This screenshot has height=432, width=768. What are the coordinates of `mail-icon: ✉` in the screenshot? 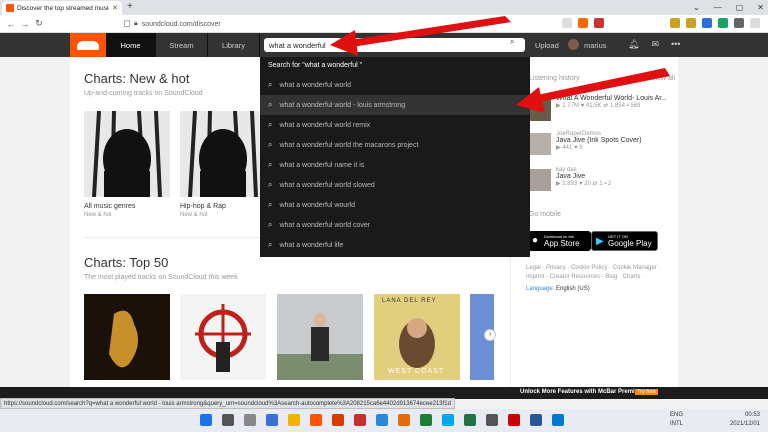 It's located at (655, 44).